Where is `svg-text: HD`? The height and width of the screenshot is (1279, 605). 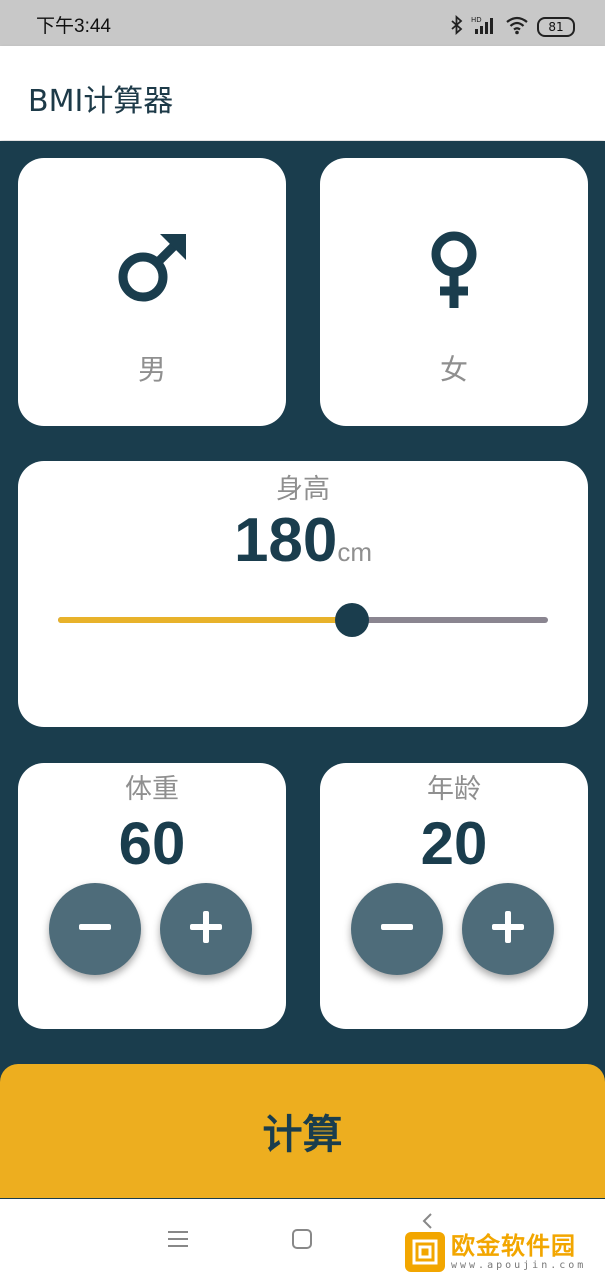
svg-text: HD is located at coordinates (476, 20).